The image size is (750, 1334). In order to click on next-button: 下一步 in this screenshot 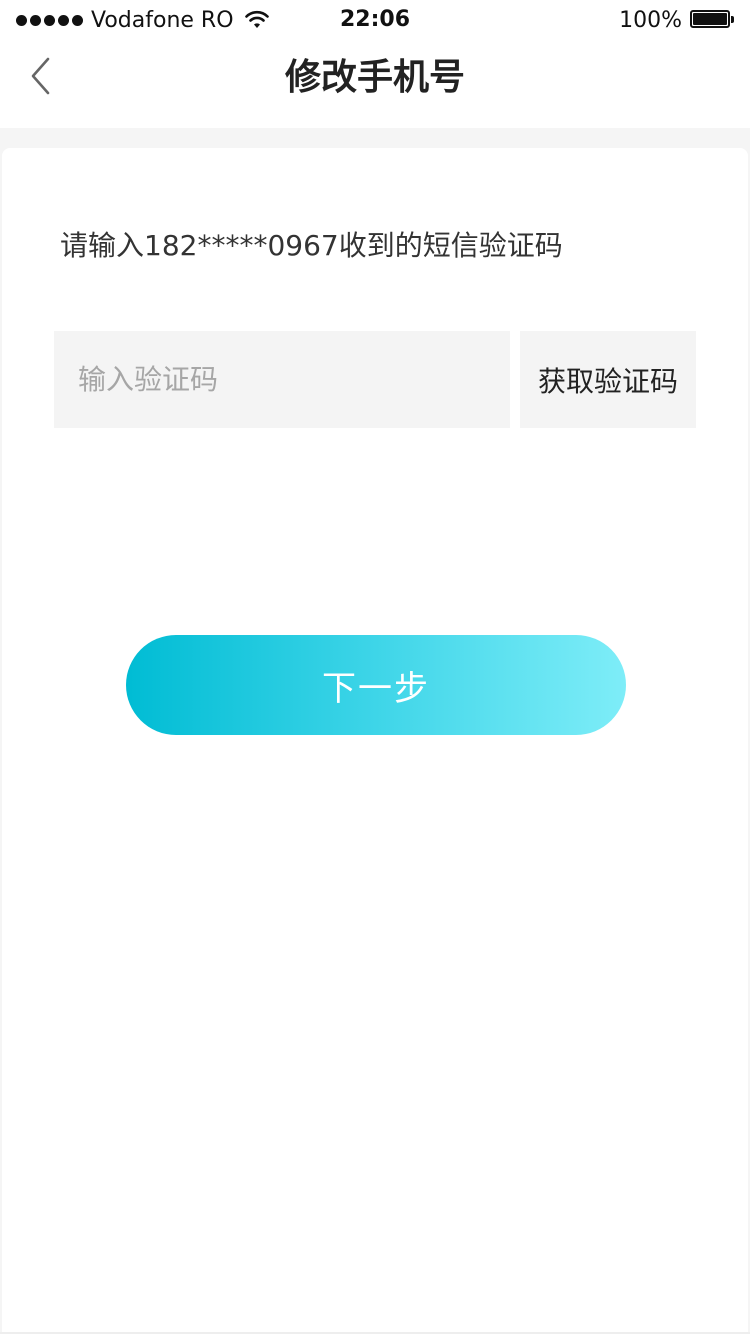, I will do `click(376, 685)`.